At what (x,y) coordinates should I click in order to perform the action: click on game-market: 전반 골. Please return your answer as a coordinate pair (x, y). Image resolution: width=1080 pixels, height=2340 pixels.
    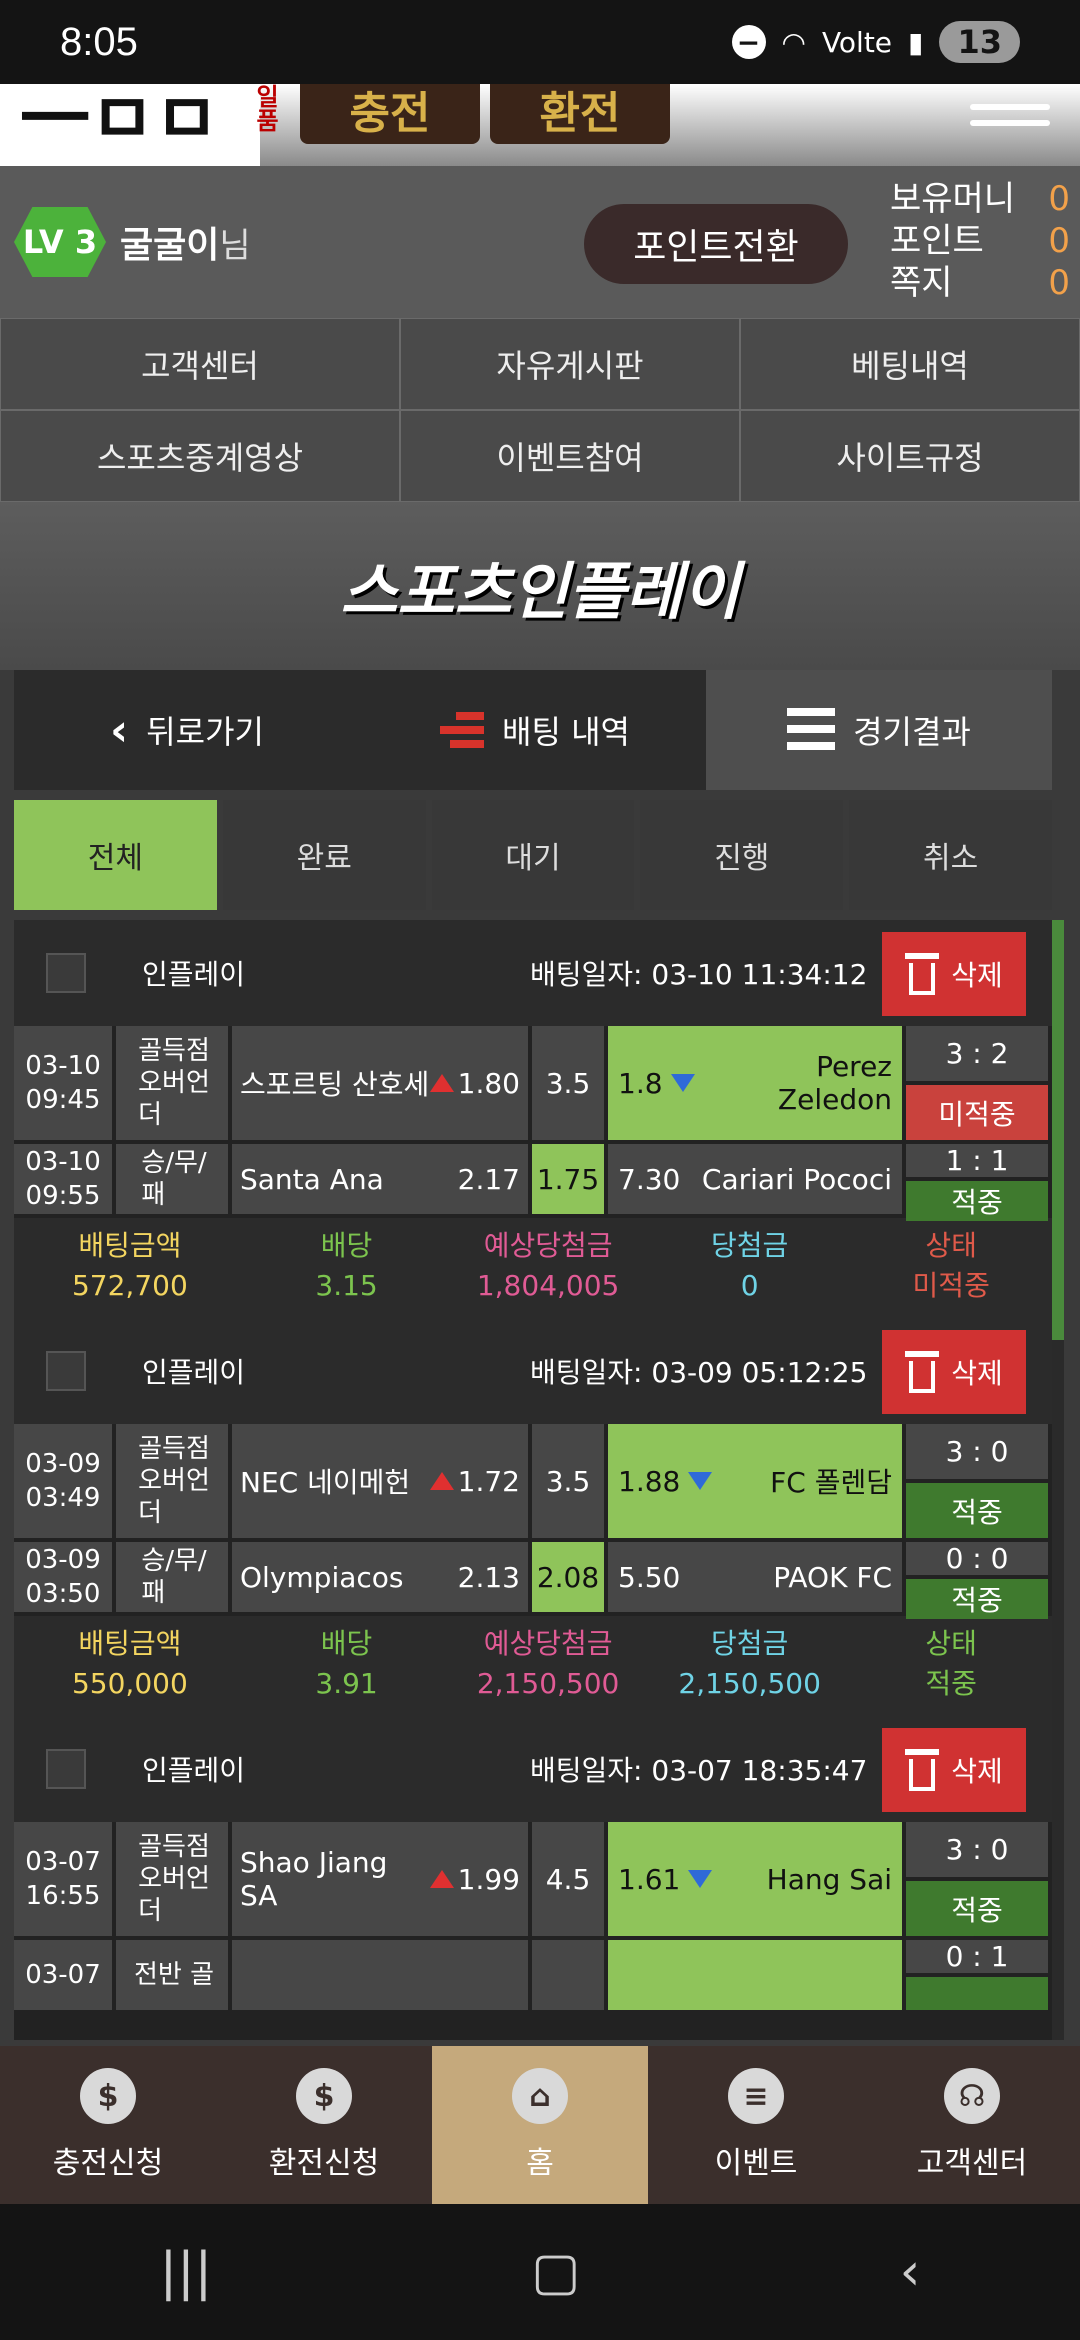
    Looking at the image, I should click on (172, 1975).